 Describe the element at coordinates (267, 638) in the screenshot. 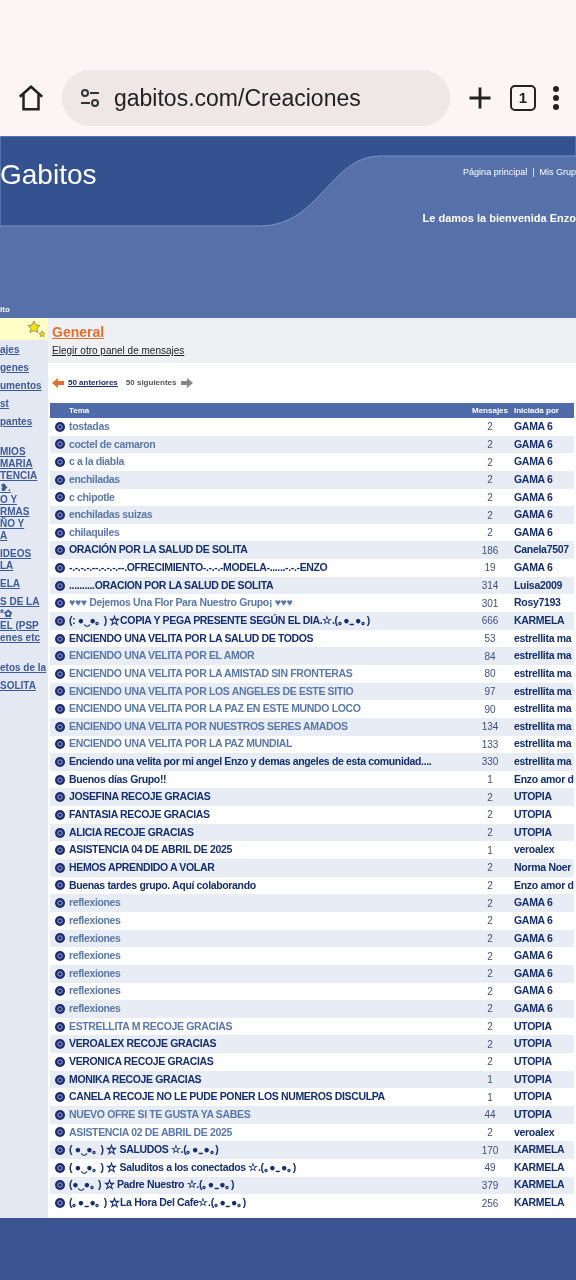

I see `topic-link: ENCIENDO UNA VELITA POR LA SALUD DE TODOS` at that location.